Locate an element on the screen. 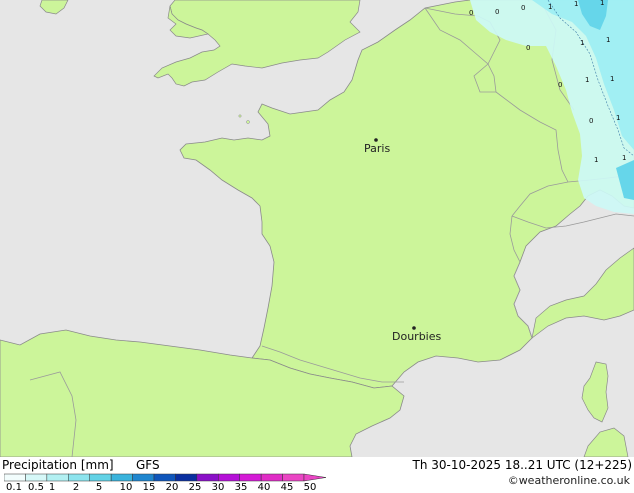  scale-label: 5 is located at coordinates (99, 487).